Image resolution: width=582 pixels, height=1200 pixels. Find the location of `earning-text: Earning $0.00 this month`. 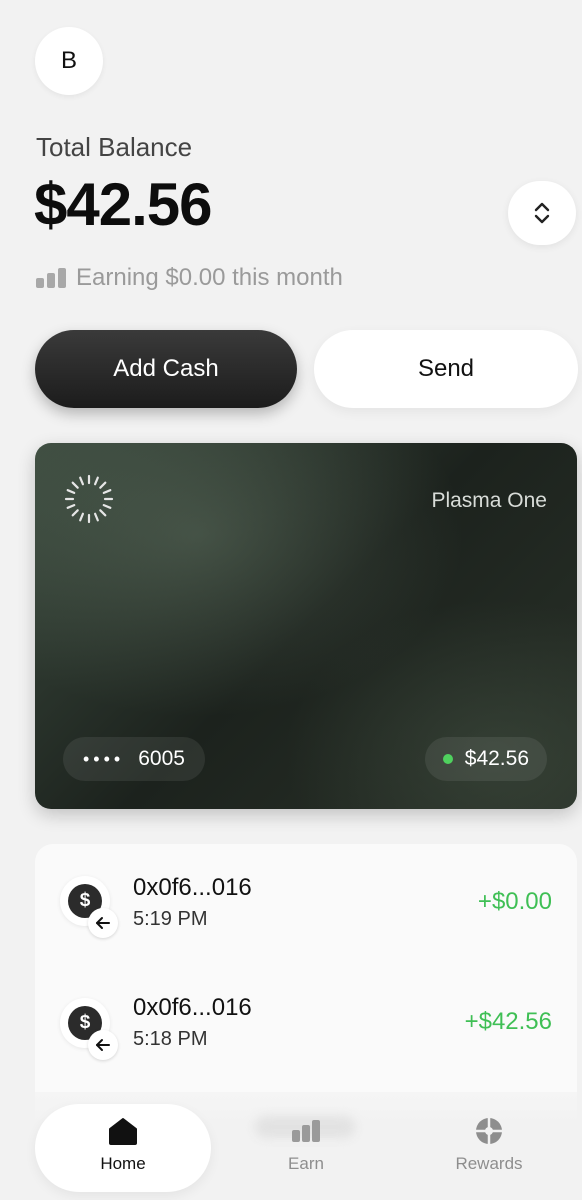

earning-text: Earning $0.00 this month is located at coordinates (209, 277).